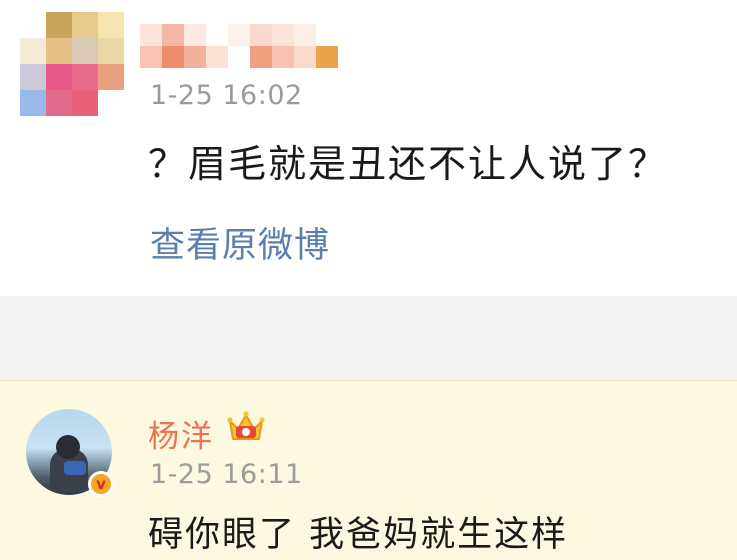 This screenshot has height=560, width=737. I want to click on crown-icon, so click(246, 425).